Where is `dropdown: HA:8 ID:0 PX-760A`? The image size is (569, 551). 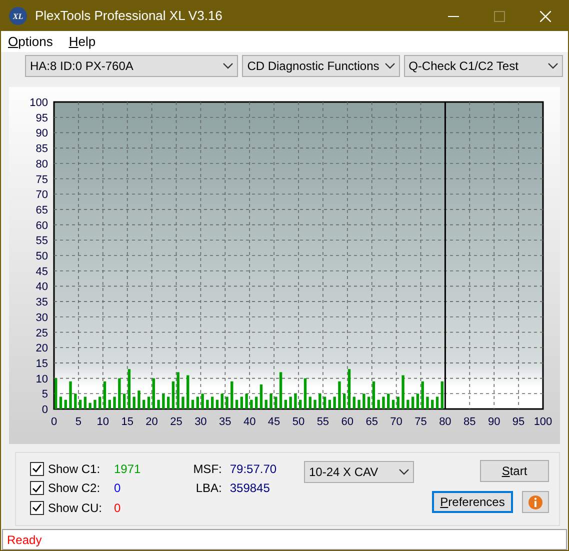
dropdown: HA:8 ID:0 PX-760A is located at coordinates (131, 66).